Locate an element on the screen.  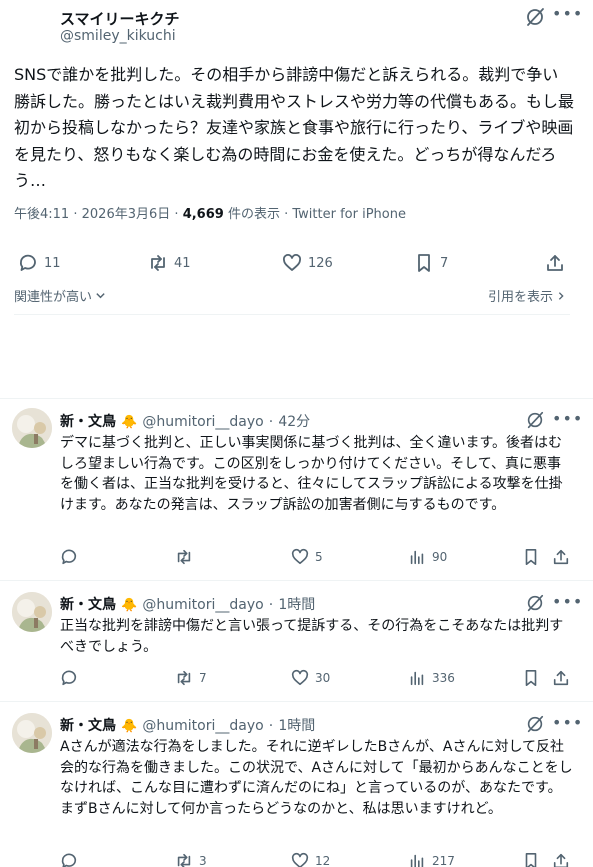
post-time: 午後4:11 is located at coordinates (41, 214).